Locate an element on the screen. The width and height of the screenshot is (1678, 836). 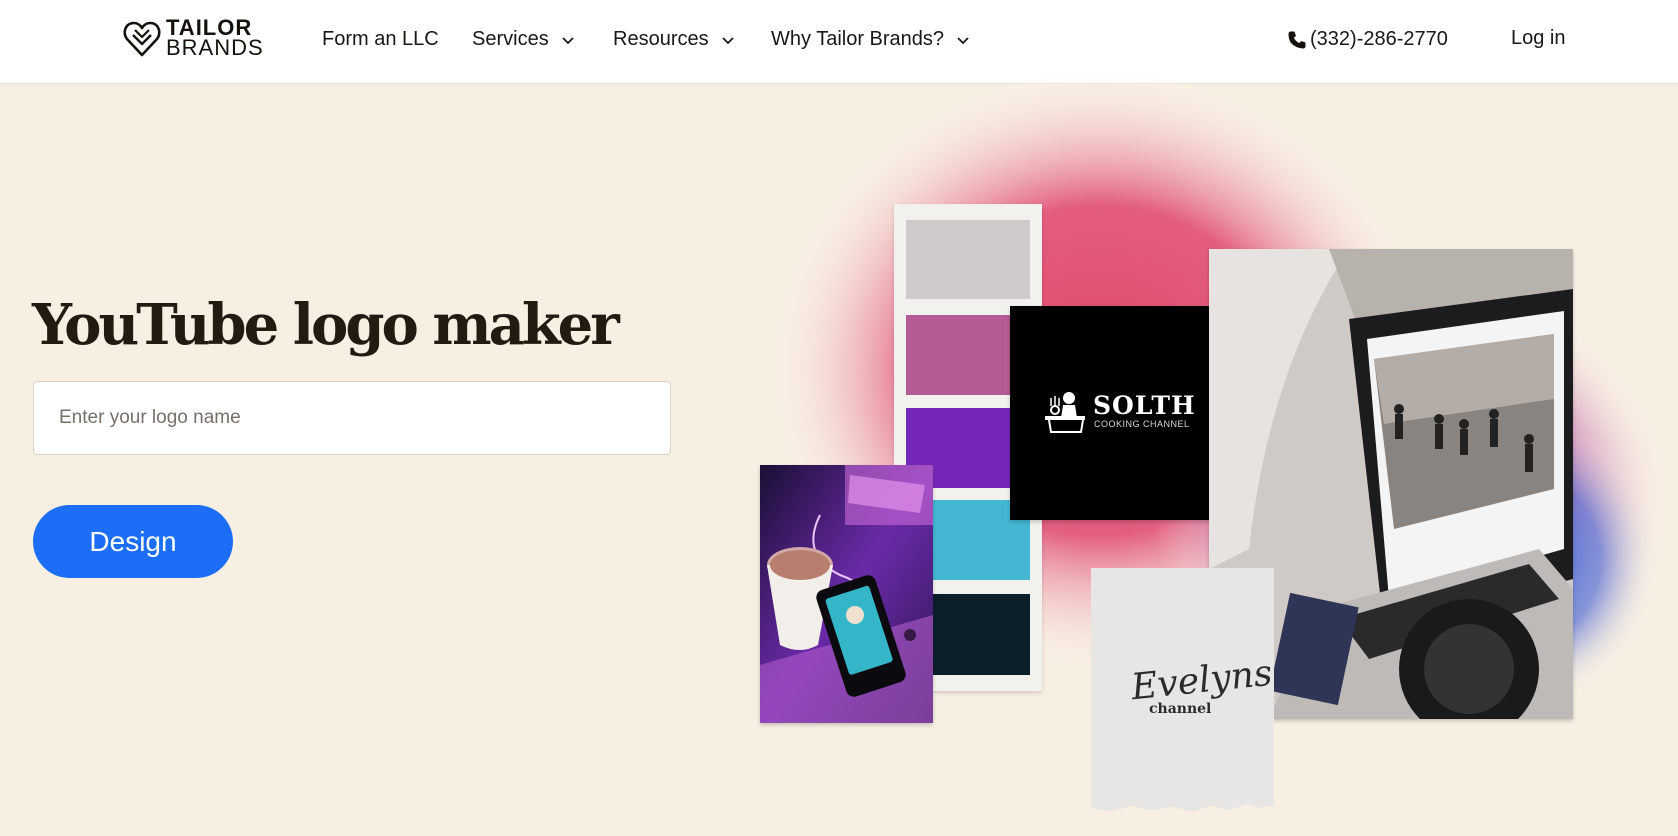
nav-item-services: Services is located at coordinates (523, 39).